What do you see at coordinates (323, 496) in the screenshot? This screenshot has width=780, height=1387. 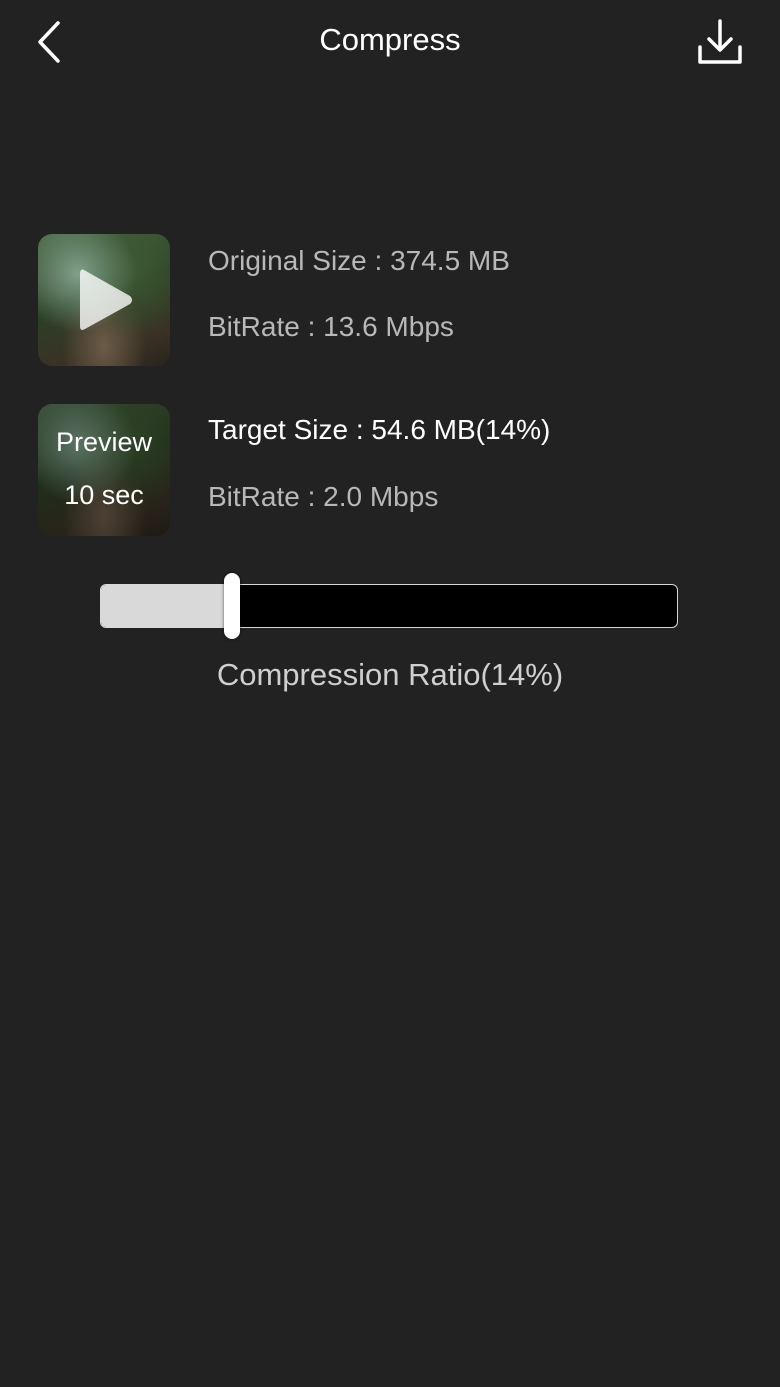 I see `target-bitrate-text: BitRate : 2.0 Mbps` at bounding box center [323, 496].